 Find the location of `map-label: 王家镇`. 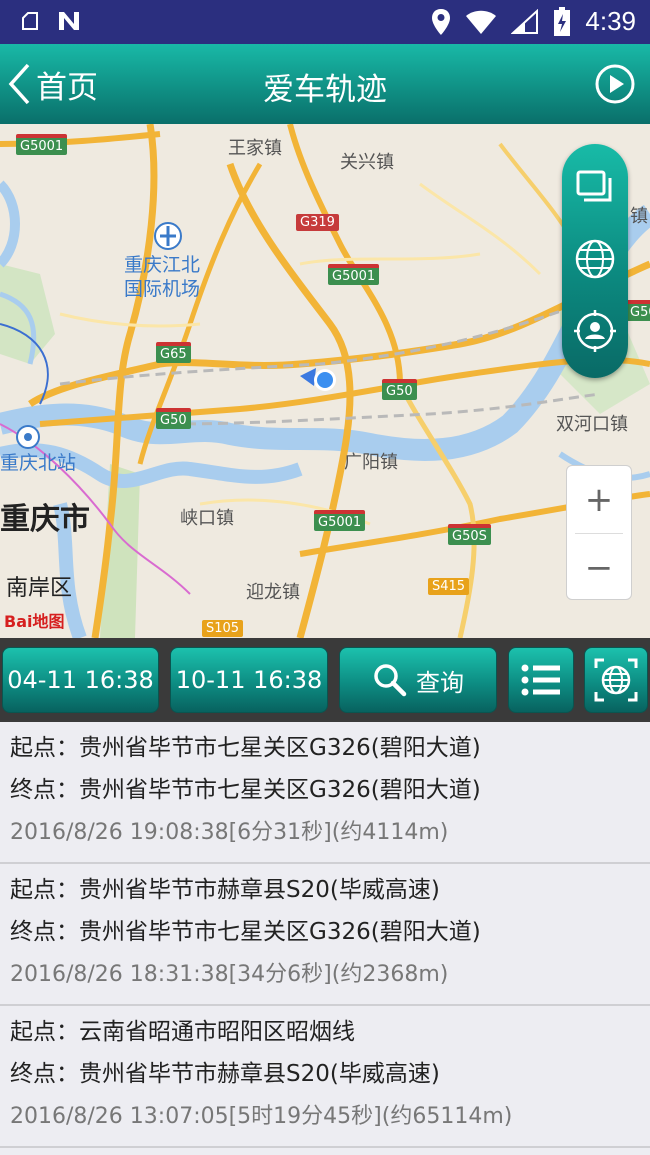

map-label: 王家镇 is located at coordinates (255, 148).